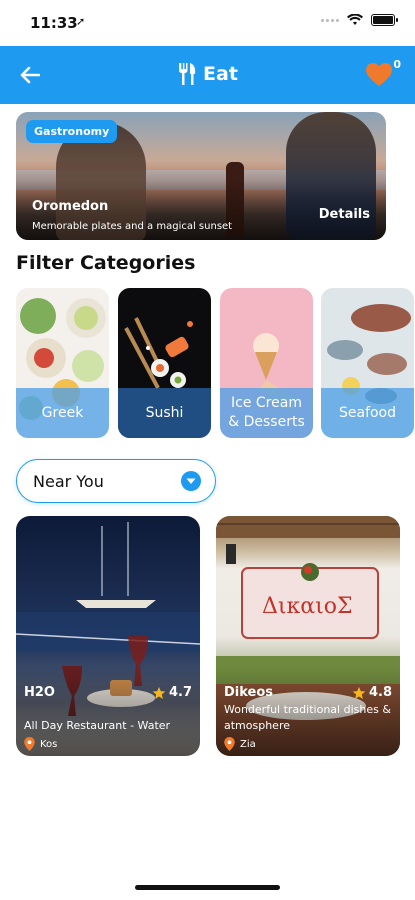 This screenshot has height=900, width=415. What do you see at coordinates (97, 726) in the screenshot?
I see `restaurant-description: All Day Restaurant - Water` at bounding box center [97, 726].